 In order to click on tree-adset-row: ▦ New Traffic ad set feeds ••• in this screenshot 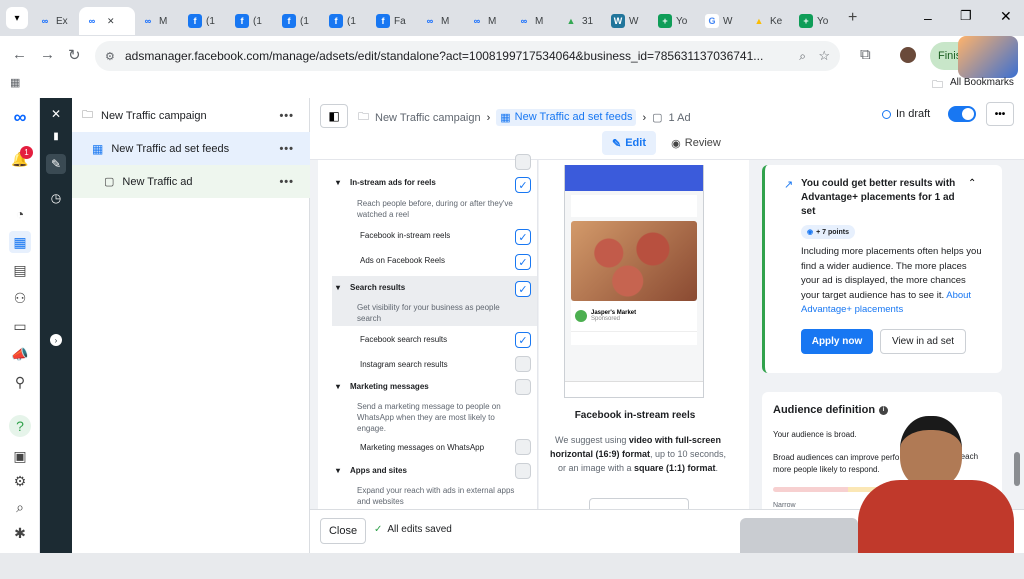, I will do `click(191, 148)`.